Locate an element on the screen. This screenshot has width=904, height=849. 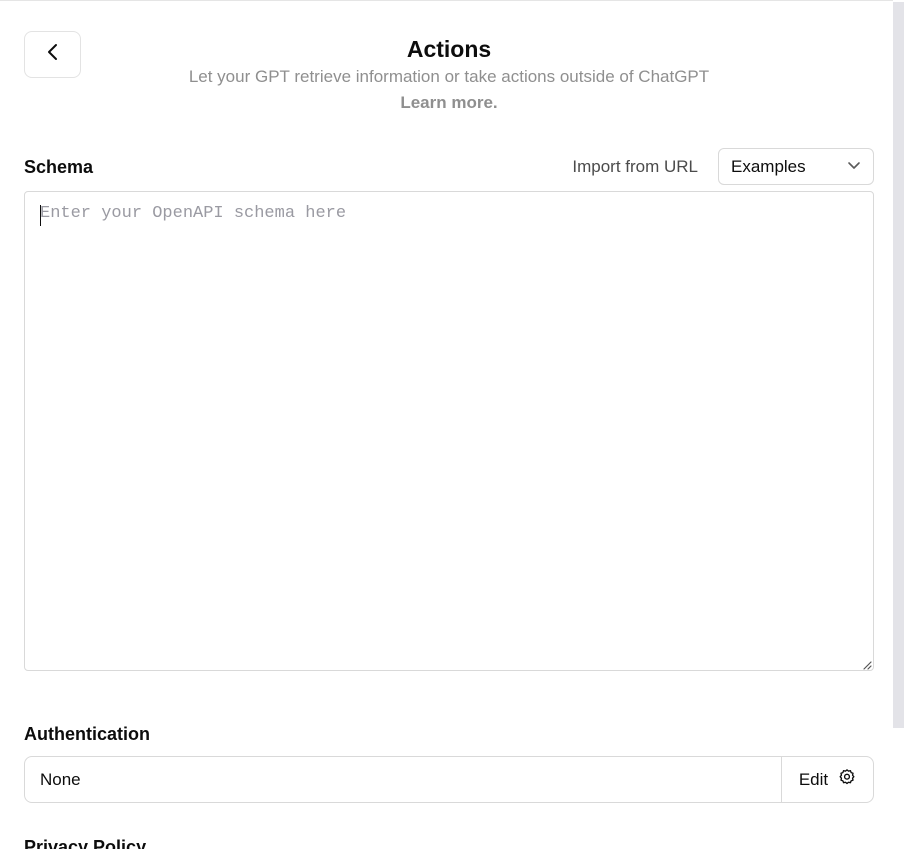
examples-dropdown: Examples is located at coordinates (796, 166).